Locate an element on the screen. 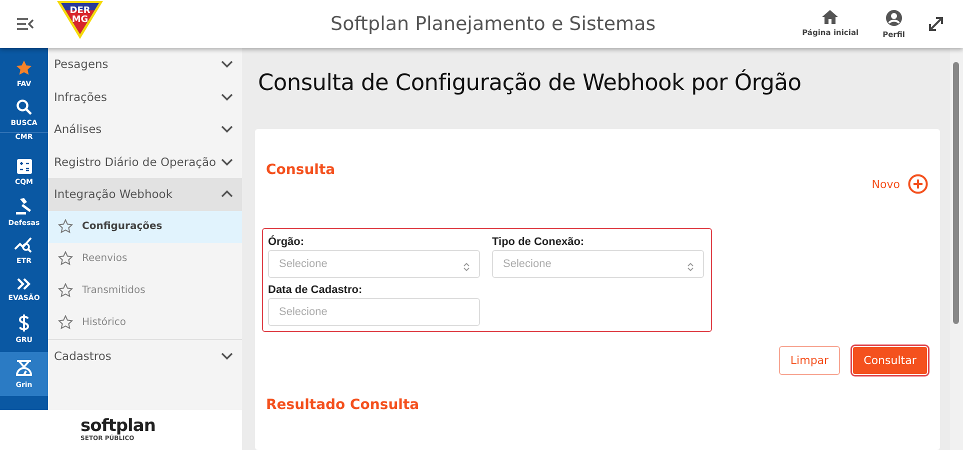  app-title: Softplan Planejamento e Sistemas is located at coordinates (493, 24).